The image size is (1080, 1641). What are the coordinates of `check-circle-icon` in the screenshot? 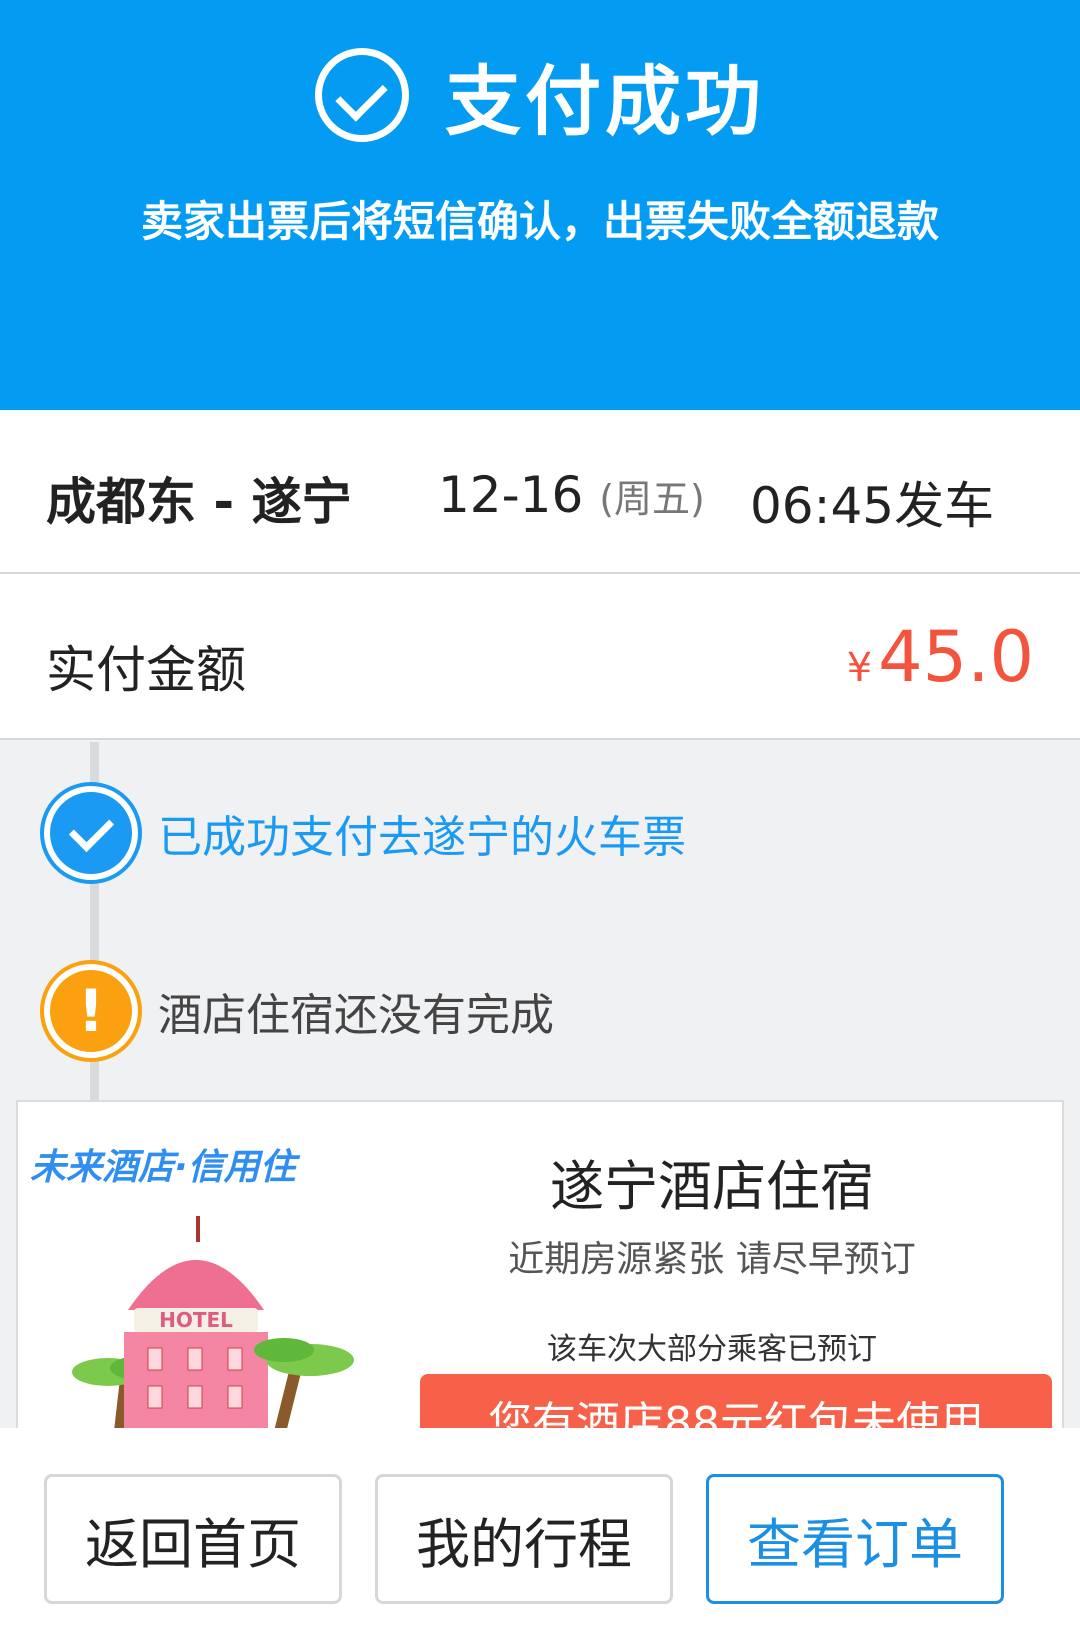 It's located at (362, 95).